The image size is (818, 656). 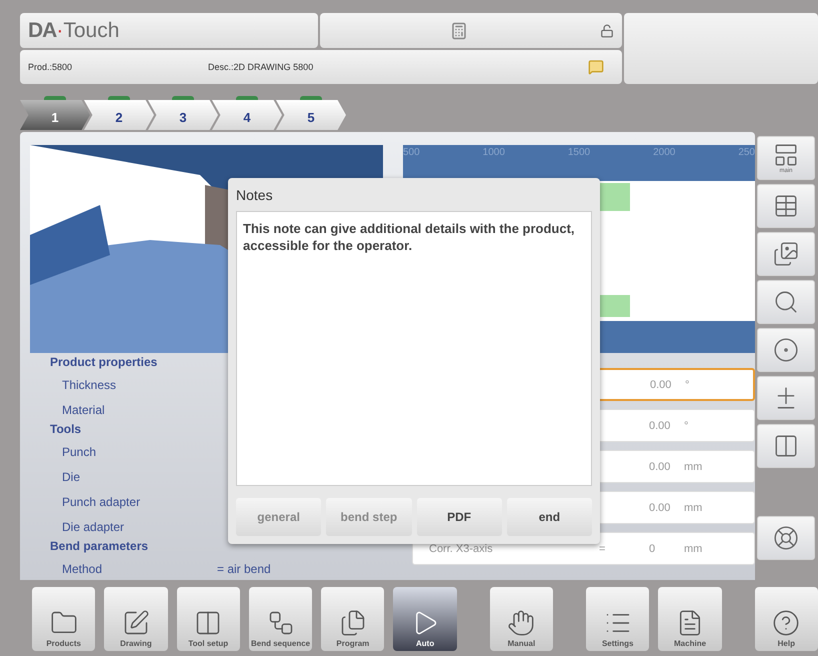 I want to click on nav-button: Drawing, so click(x=136, y=619).